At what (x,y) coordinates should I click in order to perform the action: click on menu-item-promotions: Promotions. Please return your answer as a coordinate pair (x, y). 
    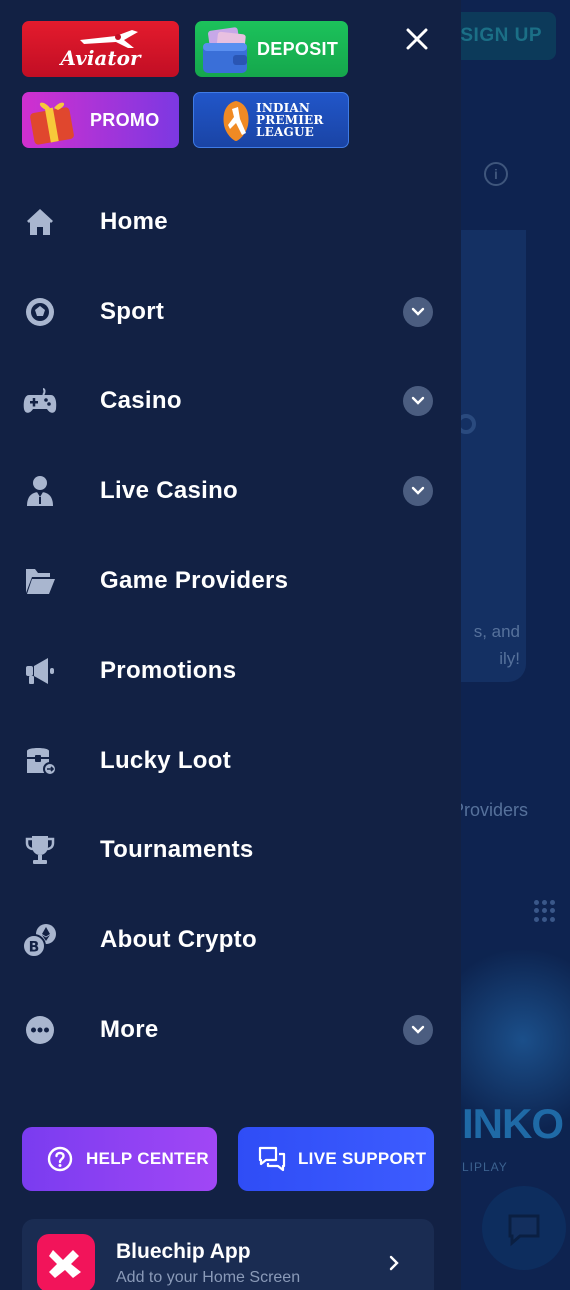
    Looking at the image, I should click on (230, 671).